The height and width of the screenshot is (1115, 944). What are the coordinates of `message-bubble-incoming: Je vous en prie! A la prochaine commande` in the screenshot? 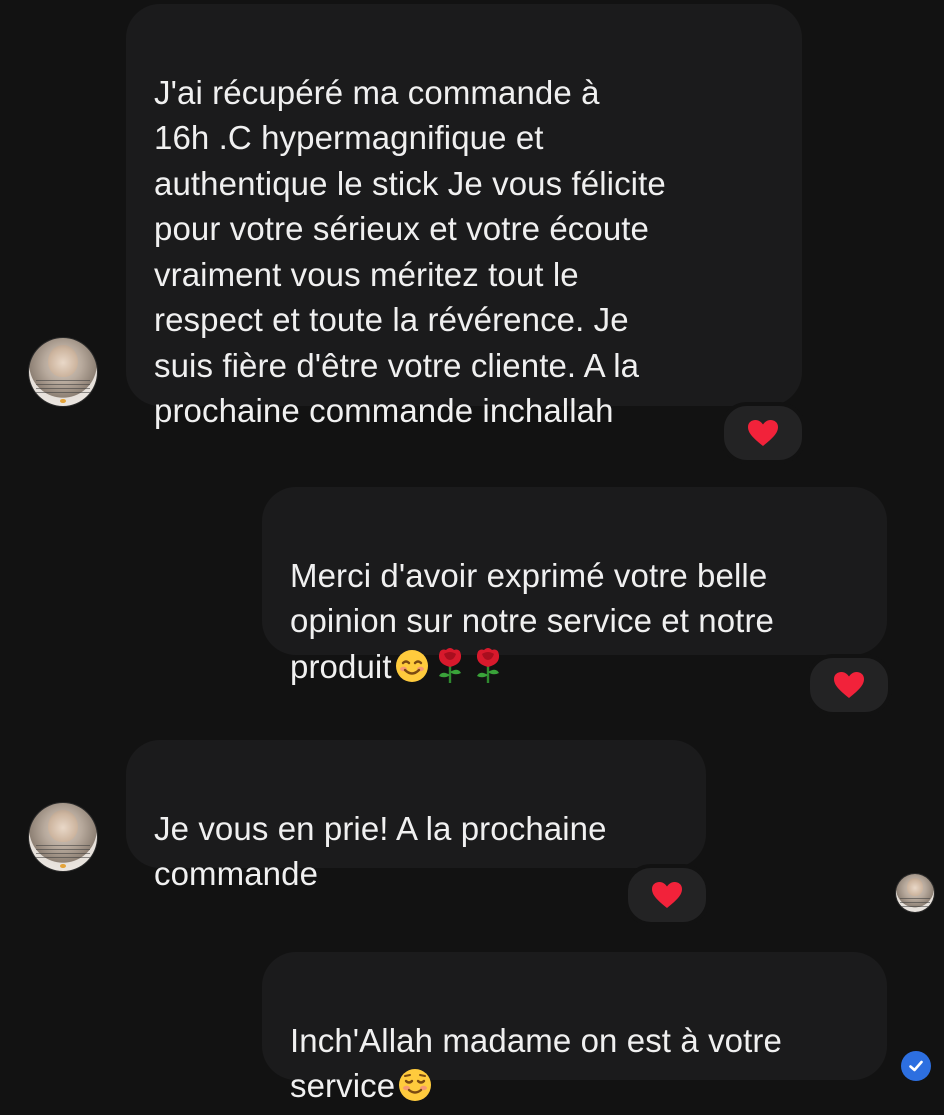 It's located at (416, 816).